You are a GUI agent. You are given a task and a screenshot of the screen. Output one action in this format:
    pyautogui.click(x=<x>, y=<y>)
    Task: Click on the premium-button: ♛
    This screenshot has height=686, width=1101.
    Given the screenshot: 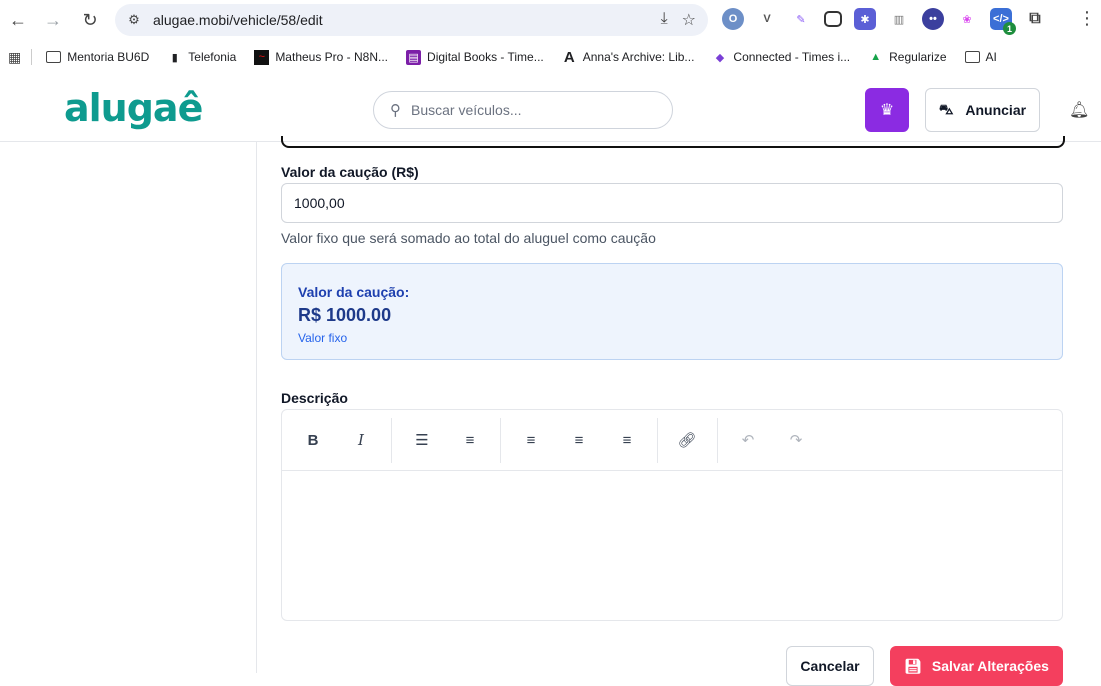 What is the action you would take?
    pyautogui.click(x=887, y=110)
    